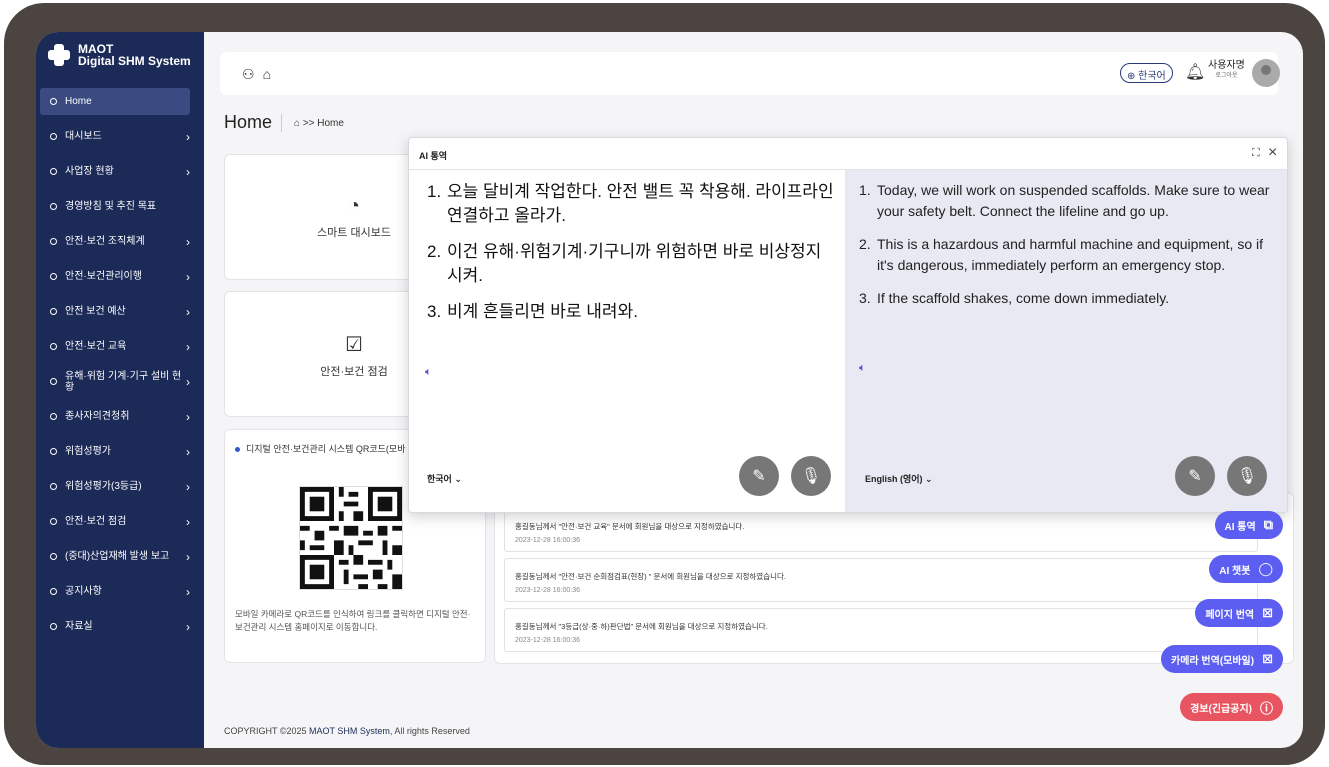 The height and width of the screenshot is (767, 1329). Describe the element at coordinates (120, 276) in the screenshot. I see `sidebar-item-management: 안전·보건관리이행 ›` at that location.